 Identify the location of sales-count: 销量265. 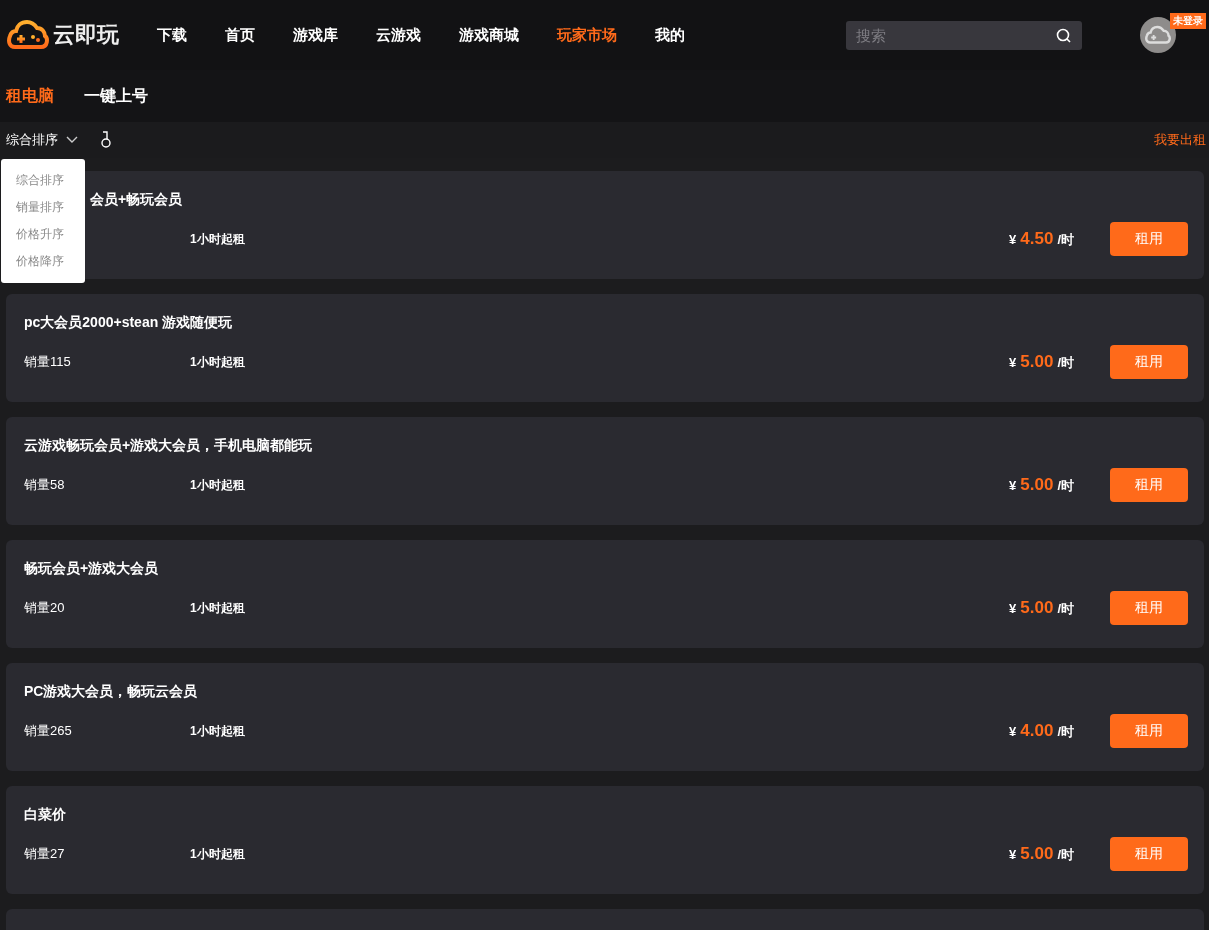
(48, 731).